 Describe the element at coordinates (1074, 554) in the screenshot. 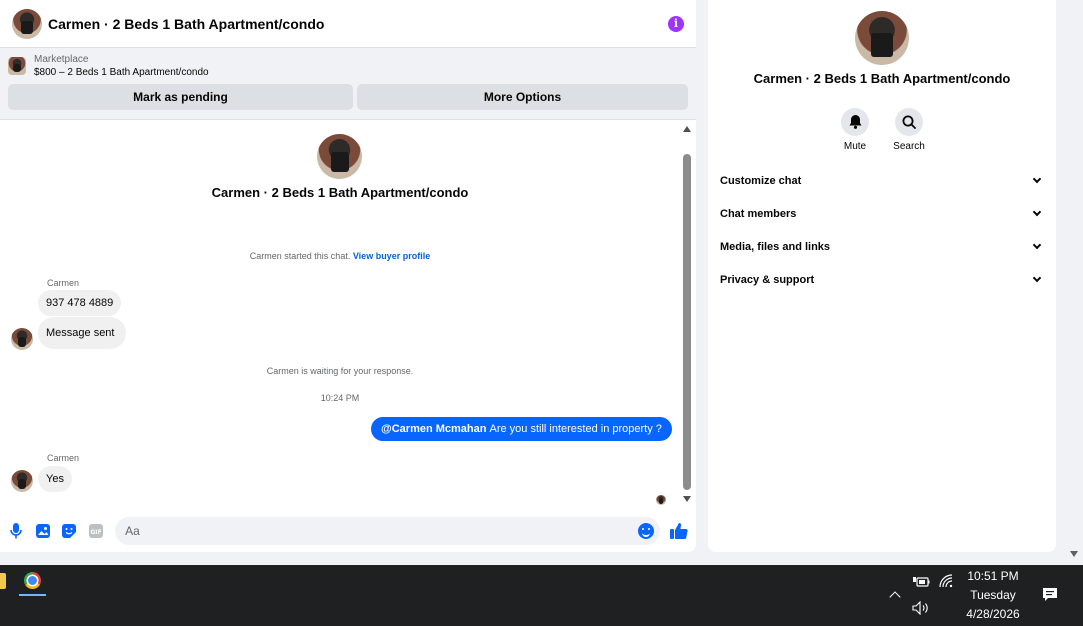

I see `page-scroll-down-arrow` at that location.